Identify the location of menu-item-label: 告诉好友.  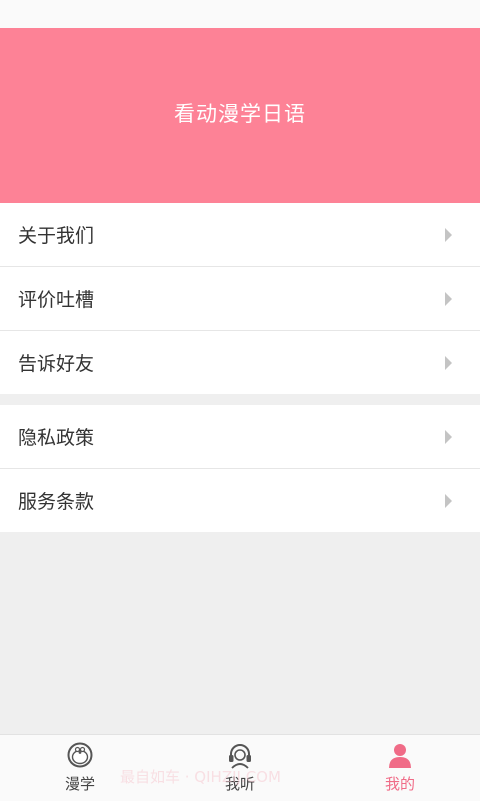
(56, 364).